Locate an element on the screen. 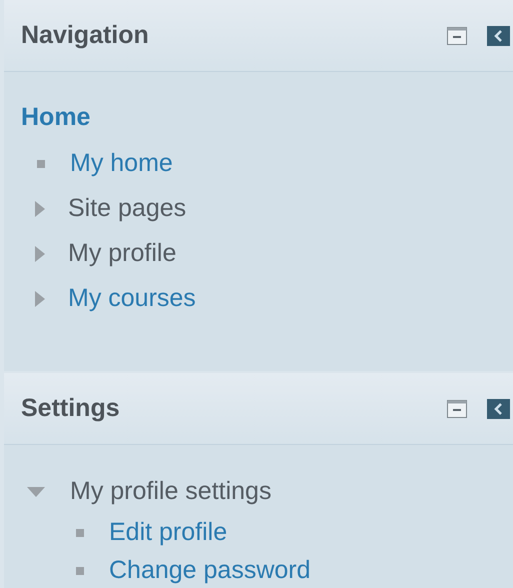  tree-item: Site pages is located at coordinates (127, 209).